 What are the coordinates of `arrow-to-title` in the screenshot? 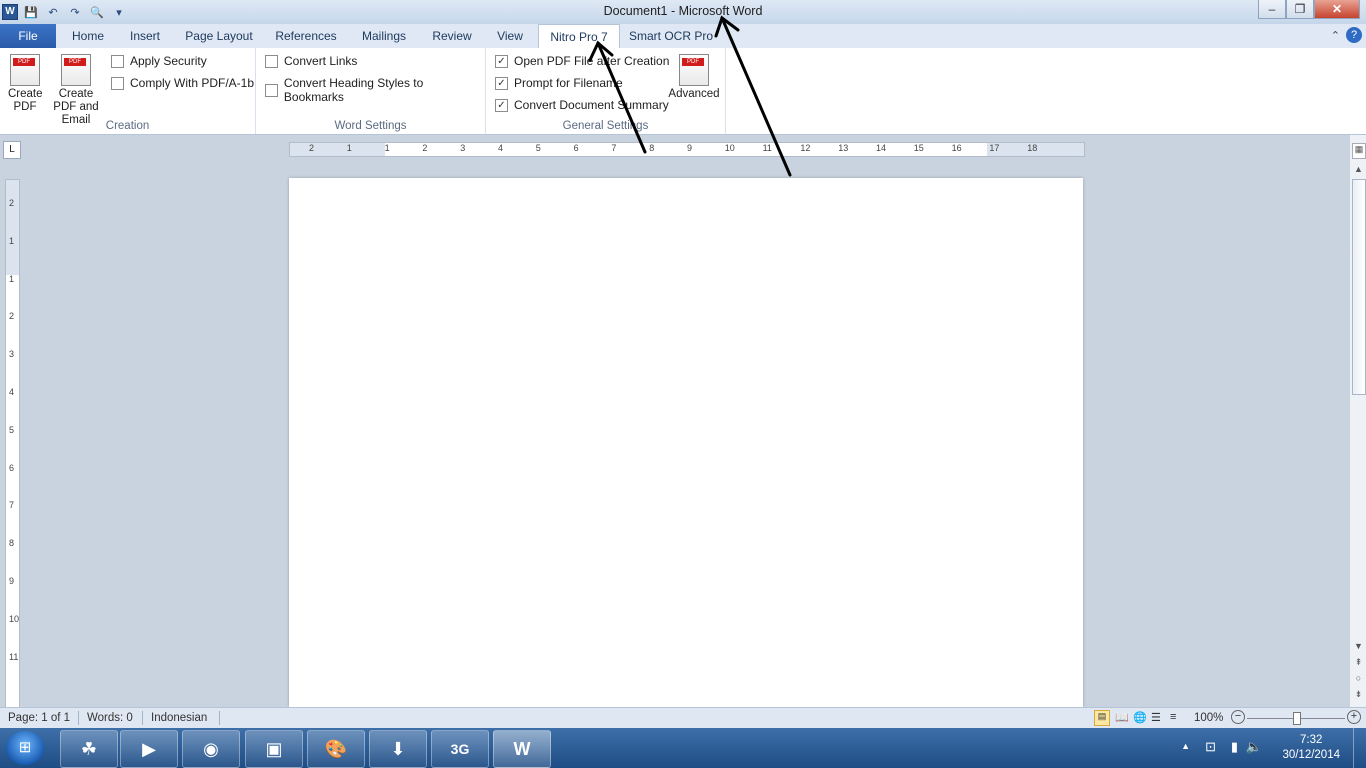 It's located at (756, 96).